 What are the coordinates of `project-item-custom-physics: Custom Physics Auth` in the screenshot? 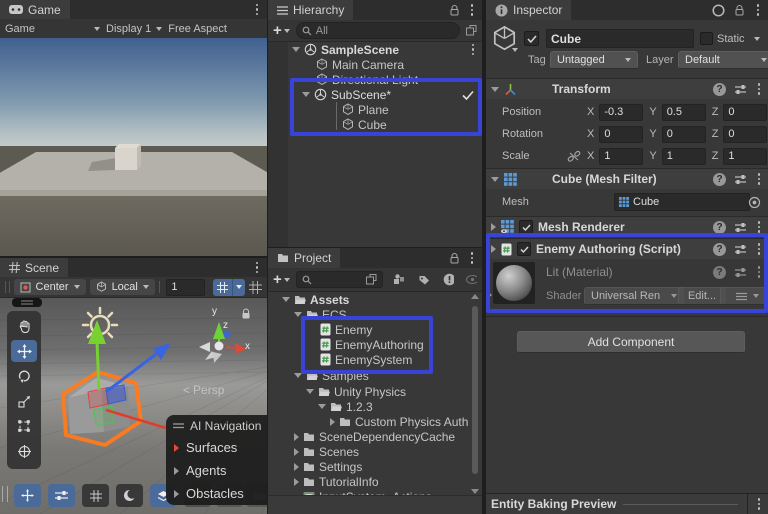 It's located at (375, 421).